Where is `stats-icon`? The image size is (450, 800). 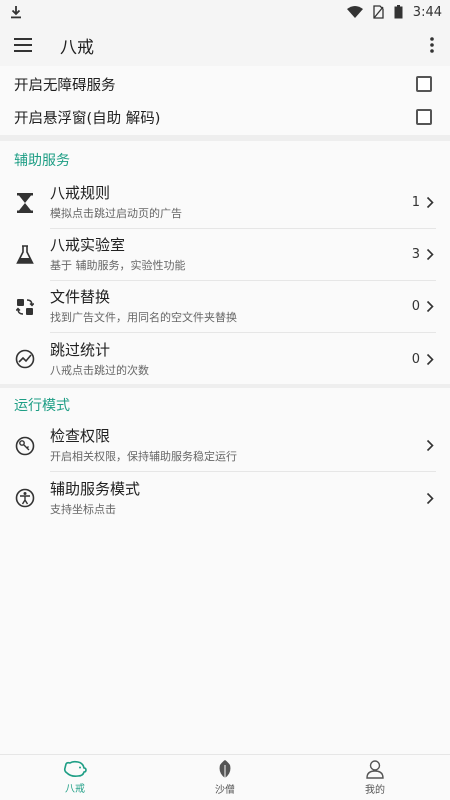 stats-icon is located at coordinates (25, 359).